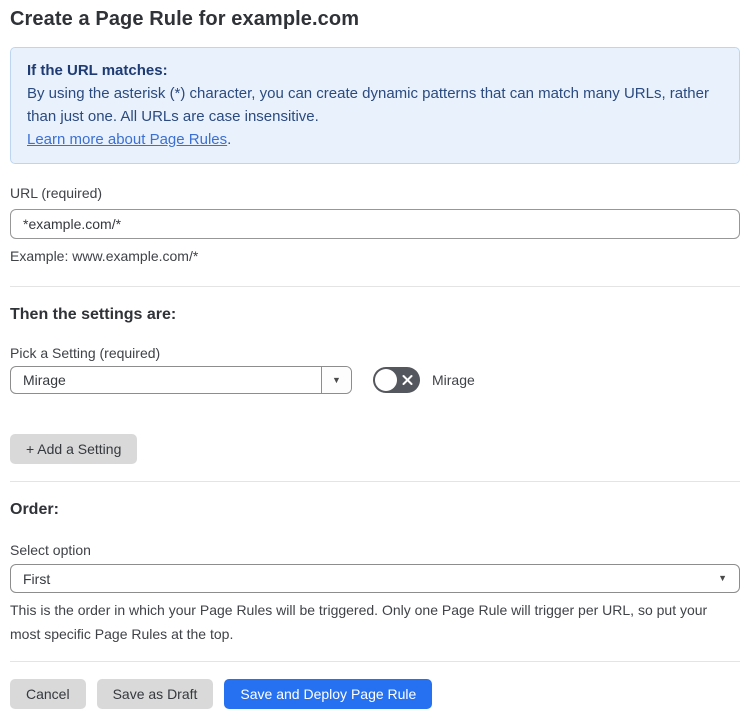 The image size is (750, 719). Describe the element at coordinates (85, 353) in the screenshot. I see `pick-setting-label: Pick a Setting (required)` at that location.